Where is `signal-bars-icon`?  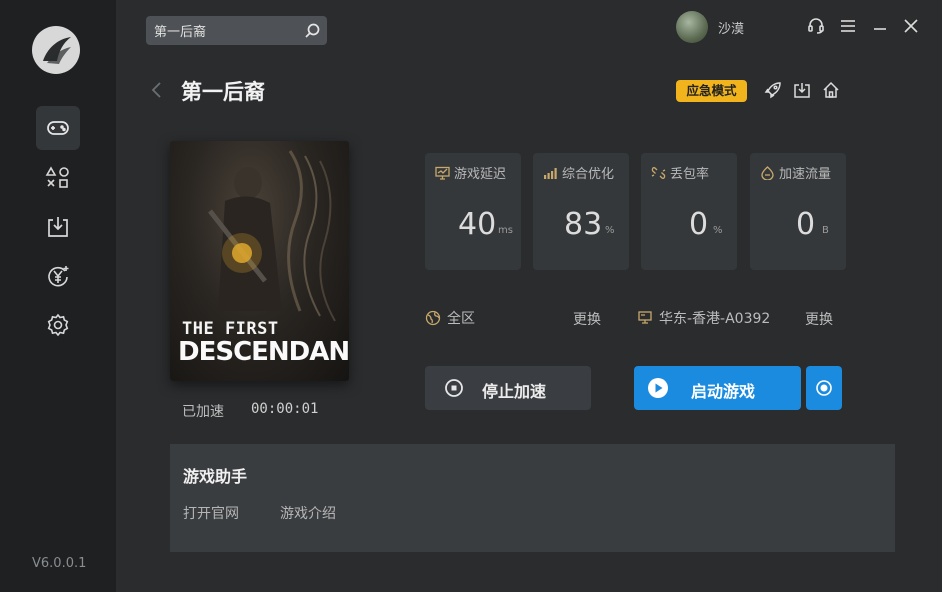 signal-bars-icon is located at coordinates (550, 173).